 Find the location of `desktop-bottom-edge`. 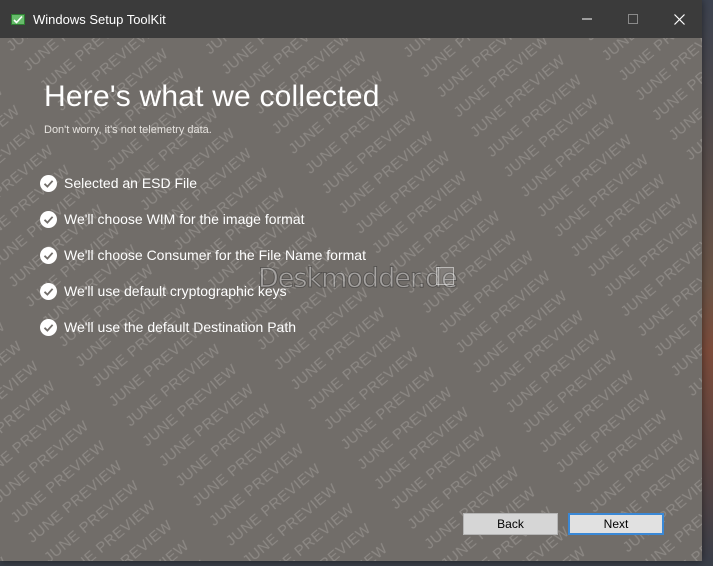

desktop-bottom-edge is located at coordinates (356, 563).